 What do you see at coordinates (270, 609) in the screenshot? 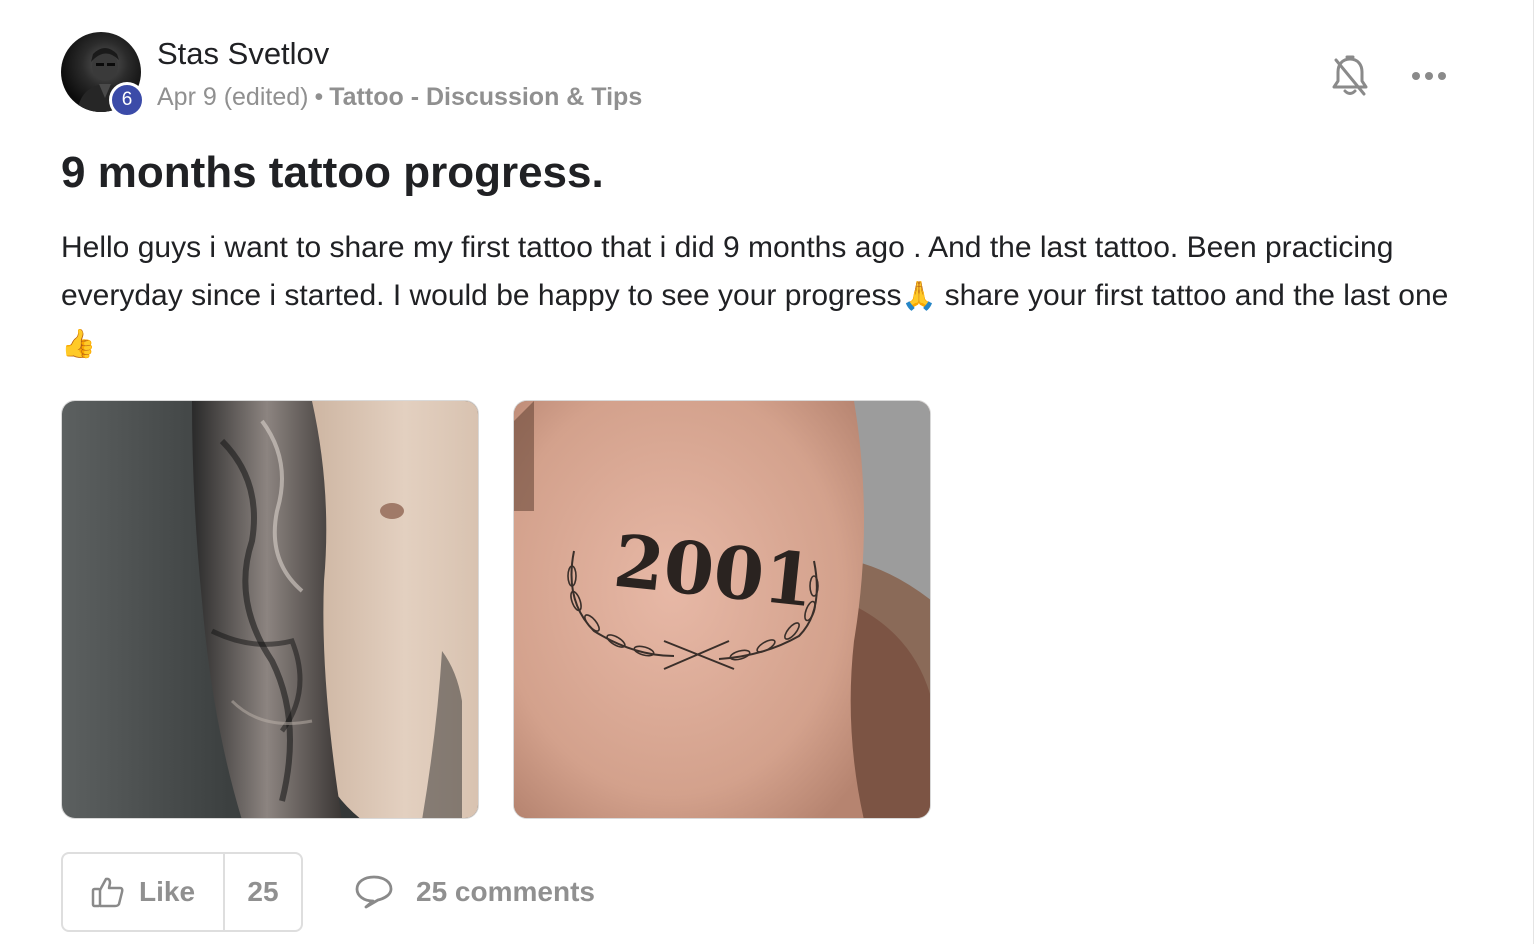
I see `tattoo-photo-sleeve` at bounding box center [270, 609].